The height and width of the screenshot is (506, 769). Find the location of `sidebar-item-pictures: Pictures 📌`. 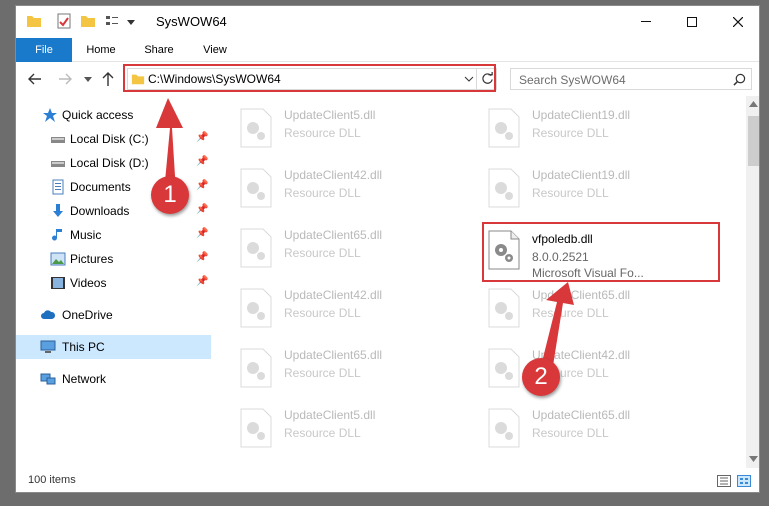

sidebar-item-pictures: Pictures 📌 is located at coordinates (113, 259).